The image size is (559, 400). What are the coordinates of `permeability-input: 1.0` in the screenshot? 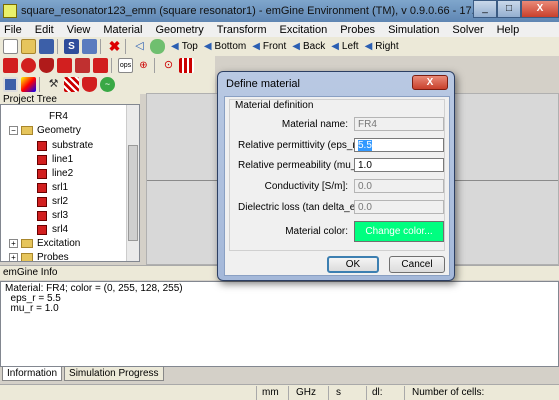 It's located at (399, 165).